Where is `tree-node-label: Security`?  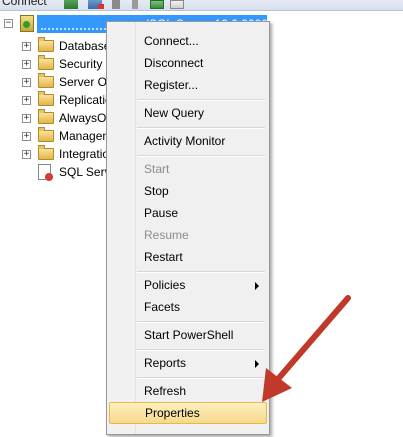 tree-node-label: Security is located at coordinates (81, 64).